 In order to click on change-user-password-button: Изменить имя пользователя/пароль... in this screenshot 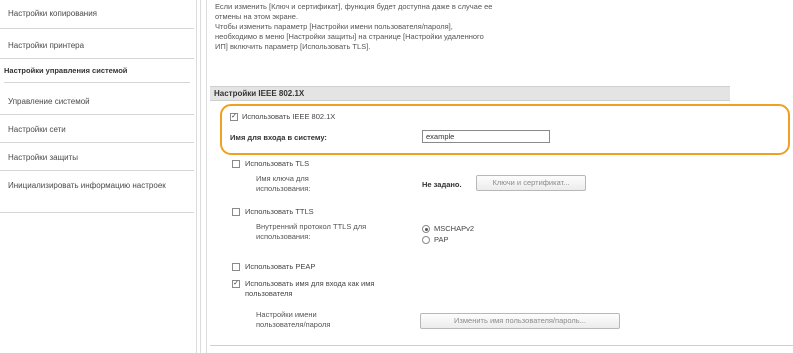, I will do `click(520, 321)`.